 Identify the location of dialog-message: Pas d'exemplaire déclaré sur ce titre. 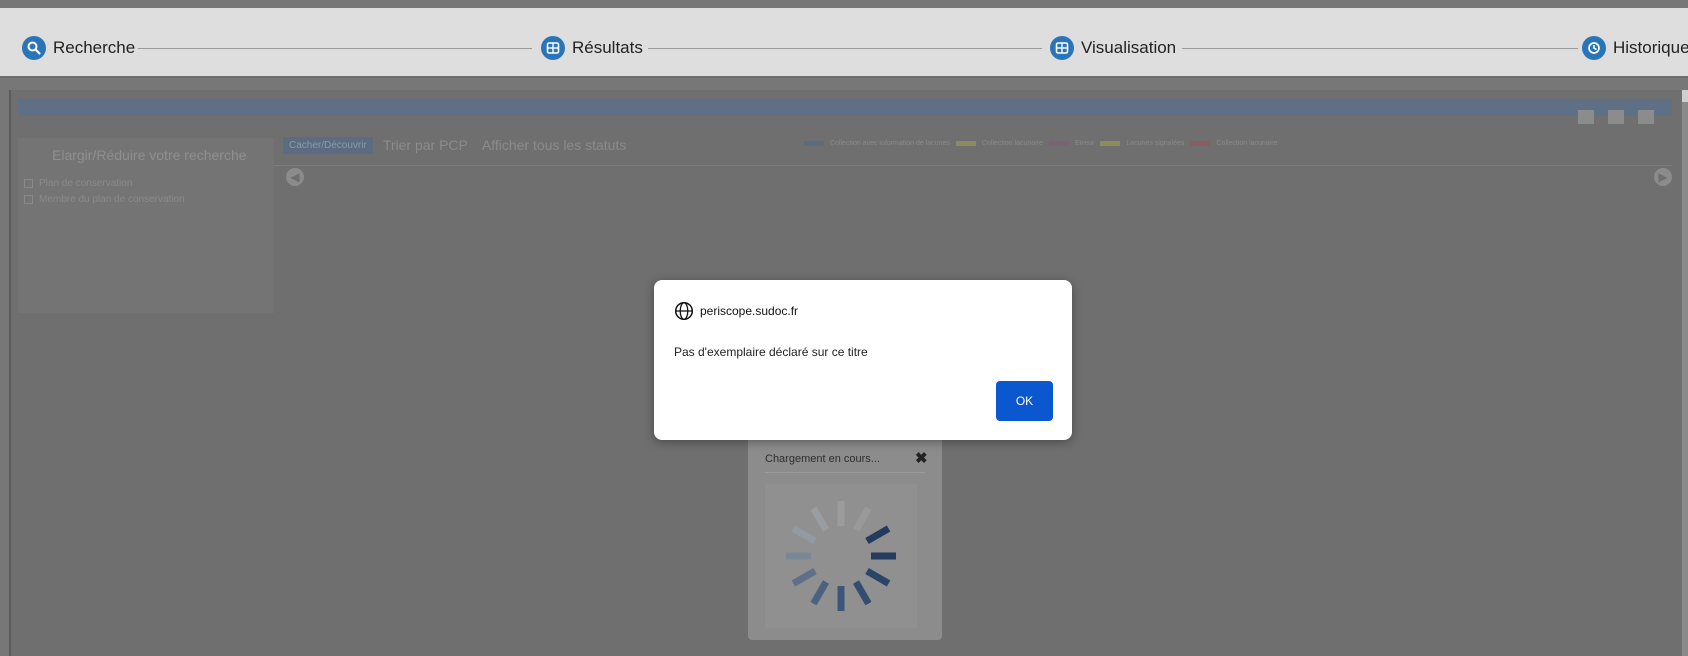
(771, 352).